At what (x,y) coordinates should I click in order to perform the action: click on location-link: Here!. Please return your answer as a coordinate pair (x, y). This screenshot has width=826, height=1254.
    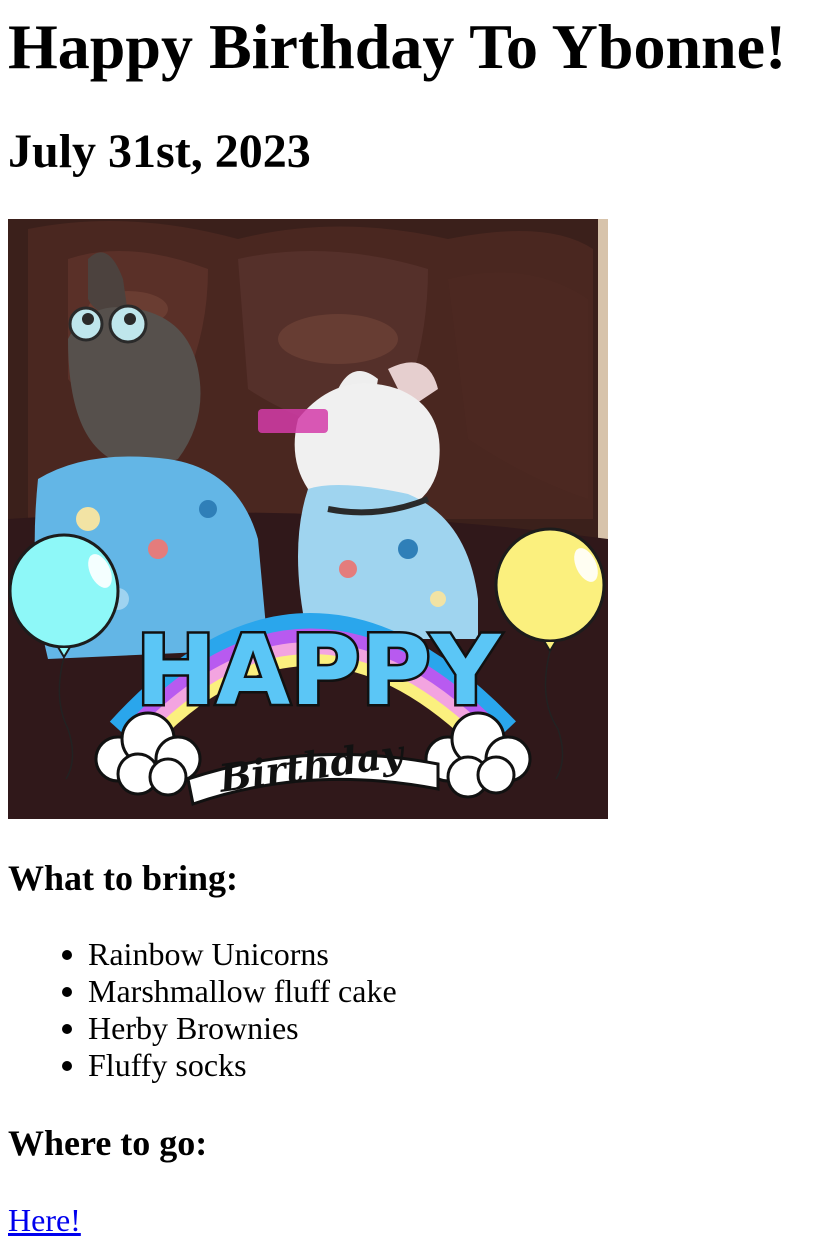
    Looking at the image, I should click on (44, 1220).